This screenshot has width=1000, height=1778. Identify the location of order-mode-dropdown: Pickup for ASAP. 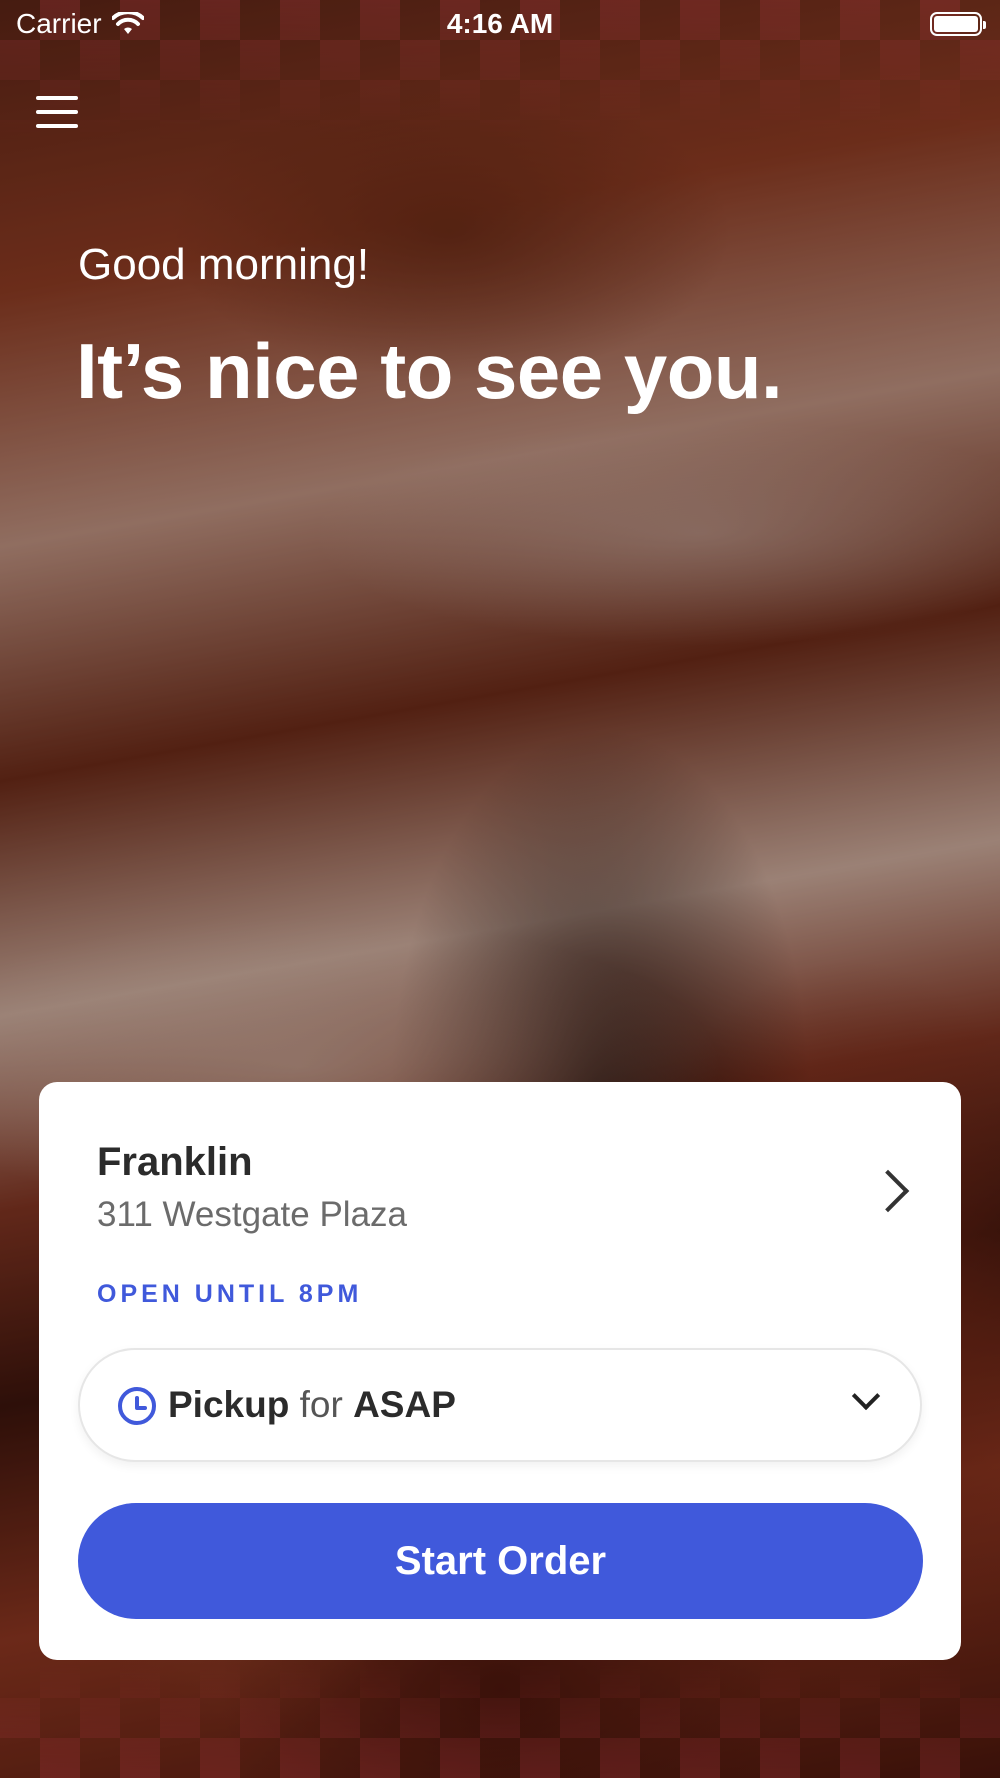
(500, 1405).